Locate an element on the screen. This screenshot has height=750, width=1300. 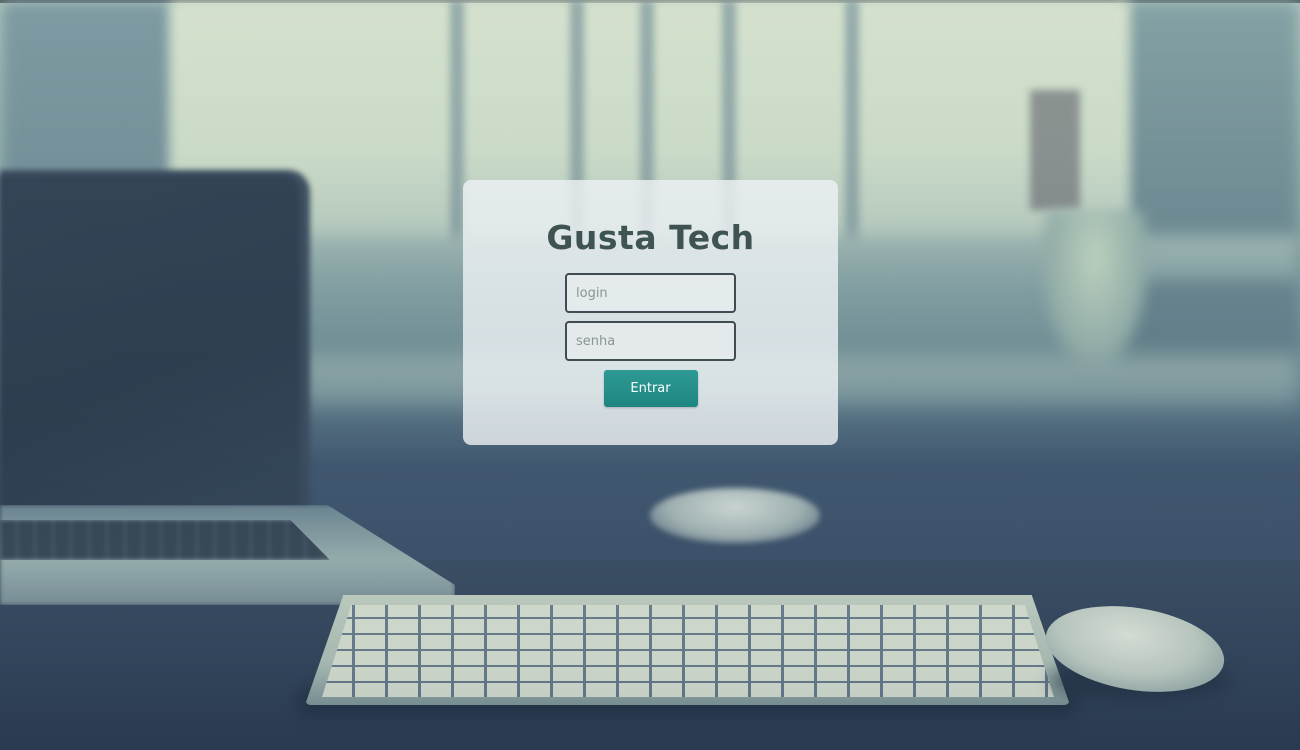
login-card: Gusta Tech Entrar is located at coordinates (650, 312).